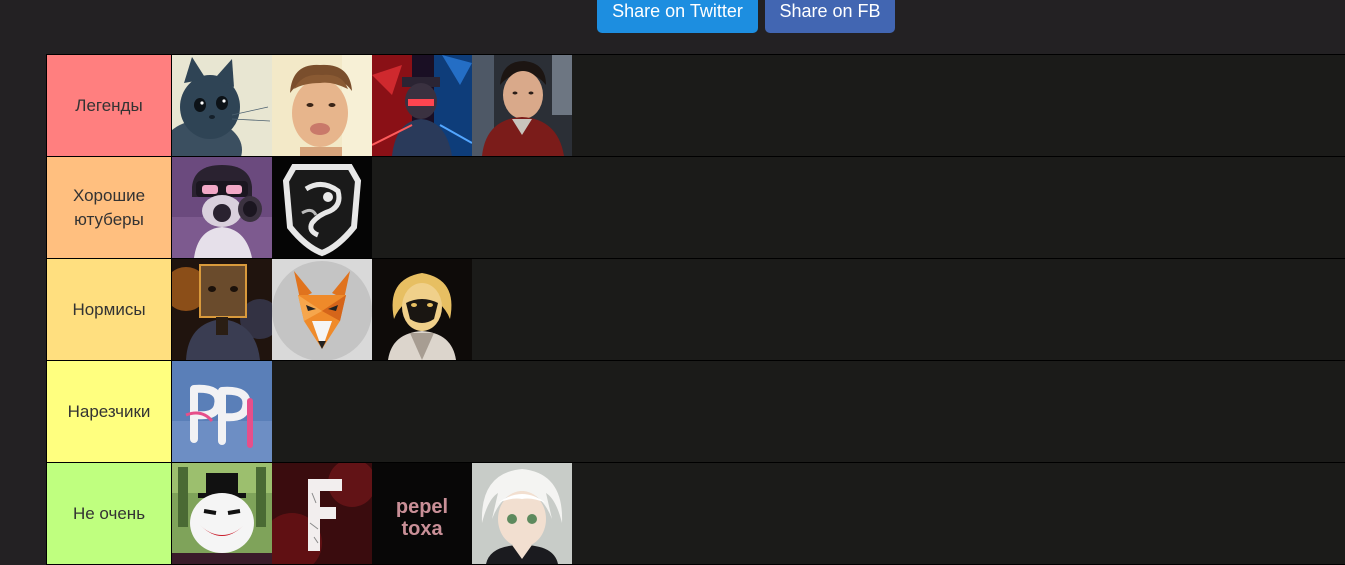 This screenshot has width=1345, height=565. I want to click on share-fb-label: Share on FB, so click(830, 11).